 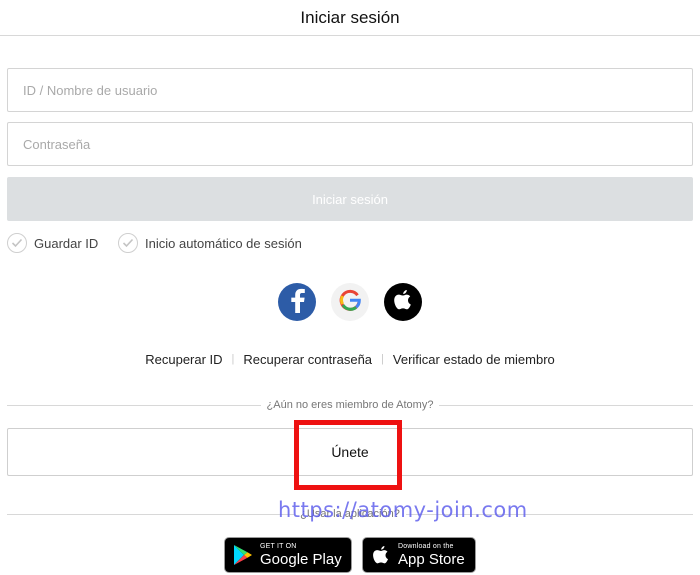 I want to click on google-login-button, so click(x=350, y=302).